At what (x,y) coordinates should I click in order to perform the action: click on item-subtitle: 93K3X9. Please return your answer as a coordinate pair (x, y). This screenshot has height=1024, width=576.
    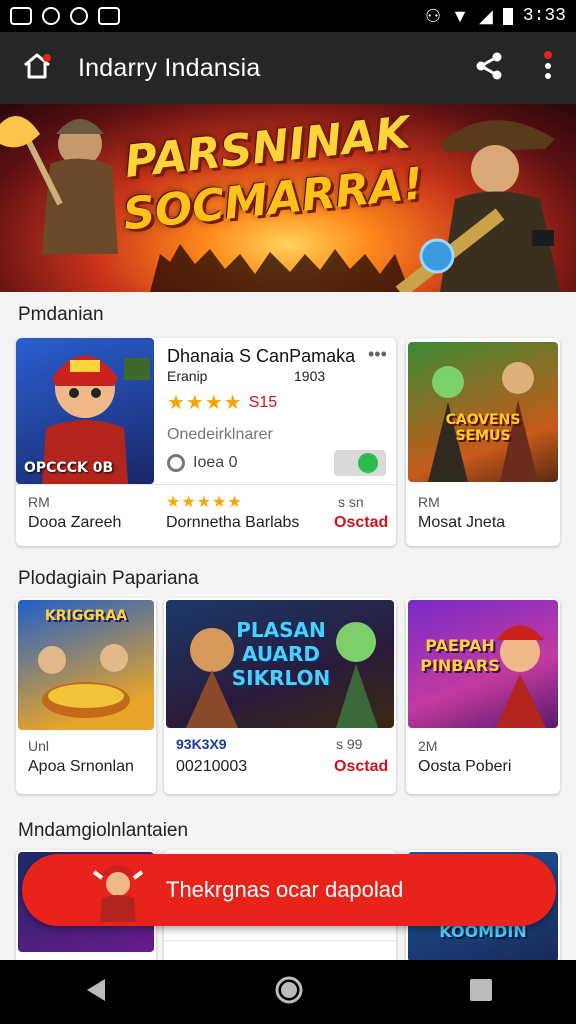
    Looking at the image, I should click on (201, 744).